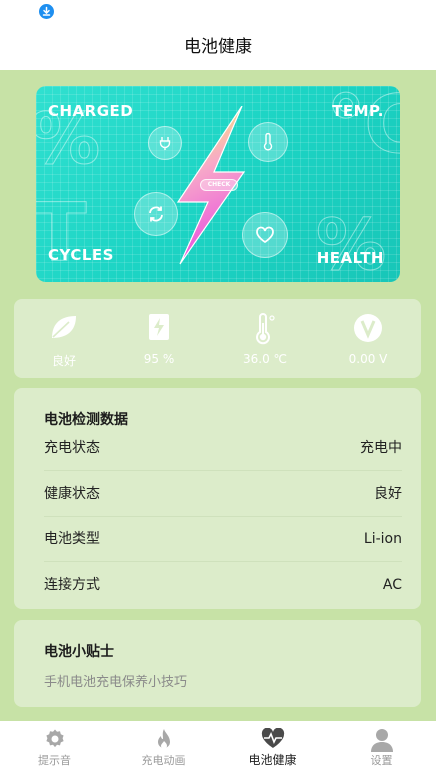 The height and width of the screenshot is (775, 436). What do you see at coordinates (217, 338) in the screenshot?
I see `quick-stats-card: 良好 95 % 36.0 ℃ 0.00 V` at bounding box center [217, 338].